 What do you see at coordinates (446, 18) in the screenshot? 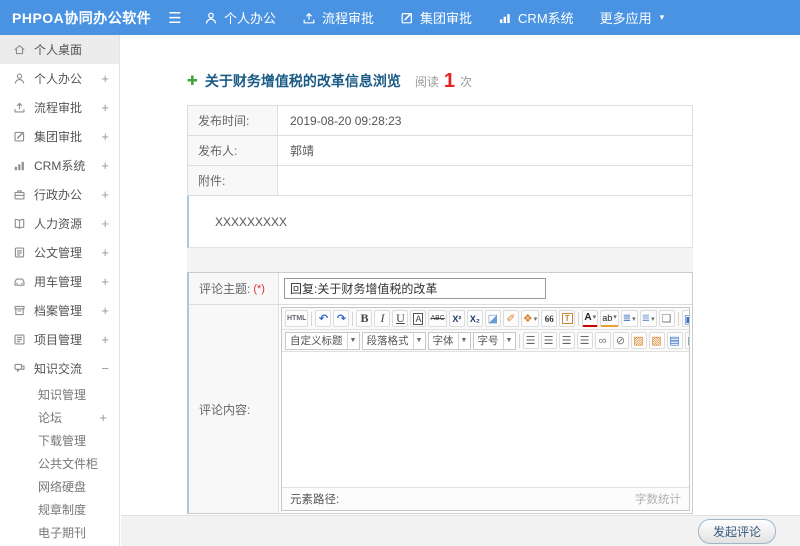
I see `nav-item-label: 集团审批` at bounding box center [446, 18].